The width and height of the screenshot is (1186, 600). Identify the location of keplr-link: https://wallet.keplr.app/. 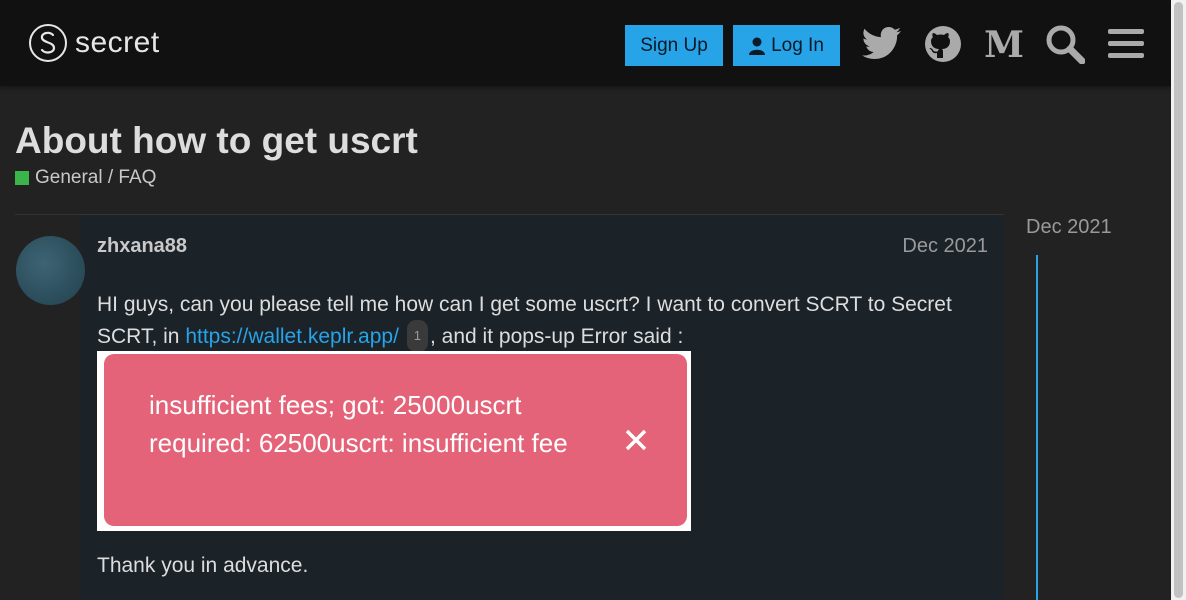
(292, 336).